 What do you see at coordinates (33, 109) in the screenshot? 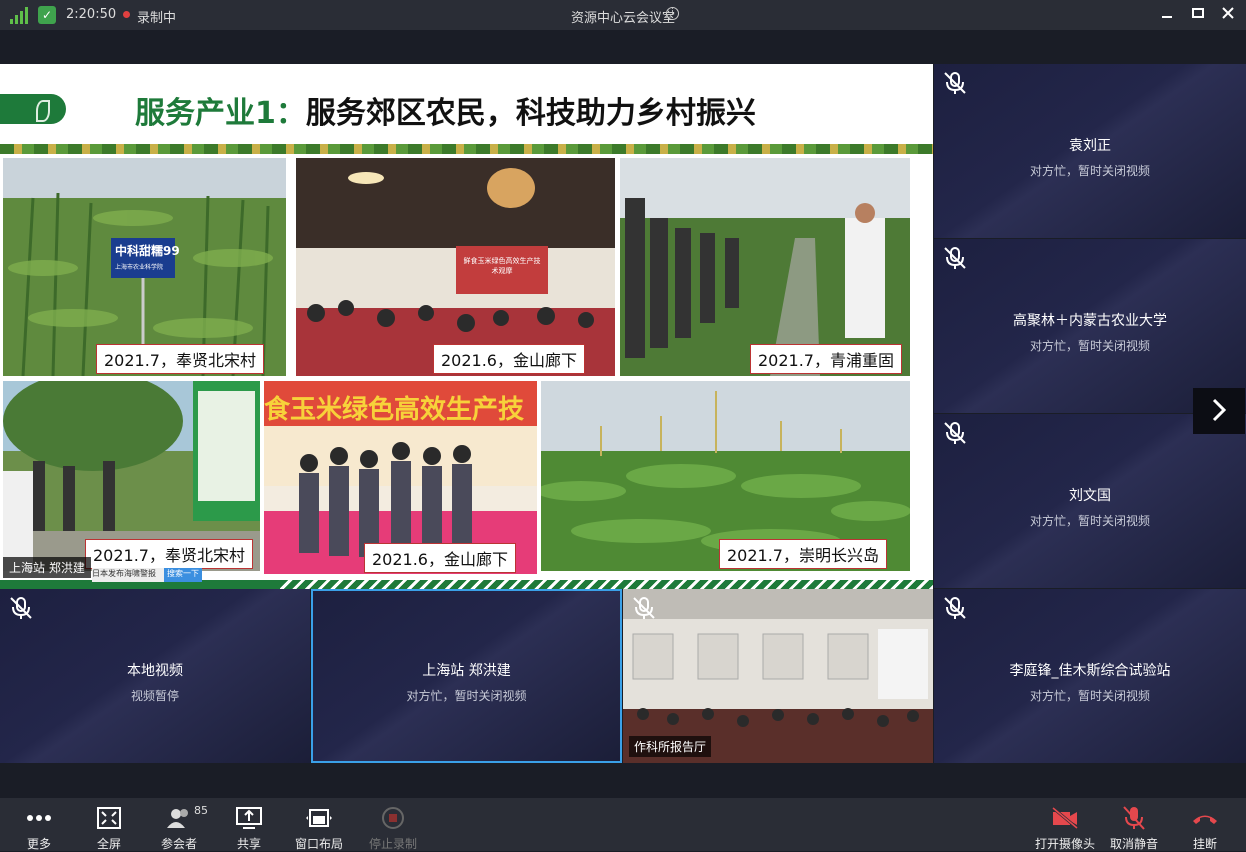
I see `academy-logo` at bounding box center [33, 109].